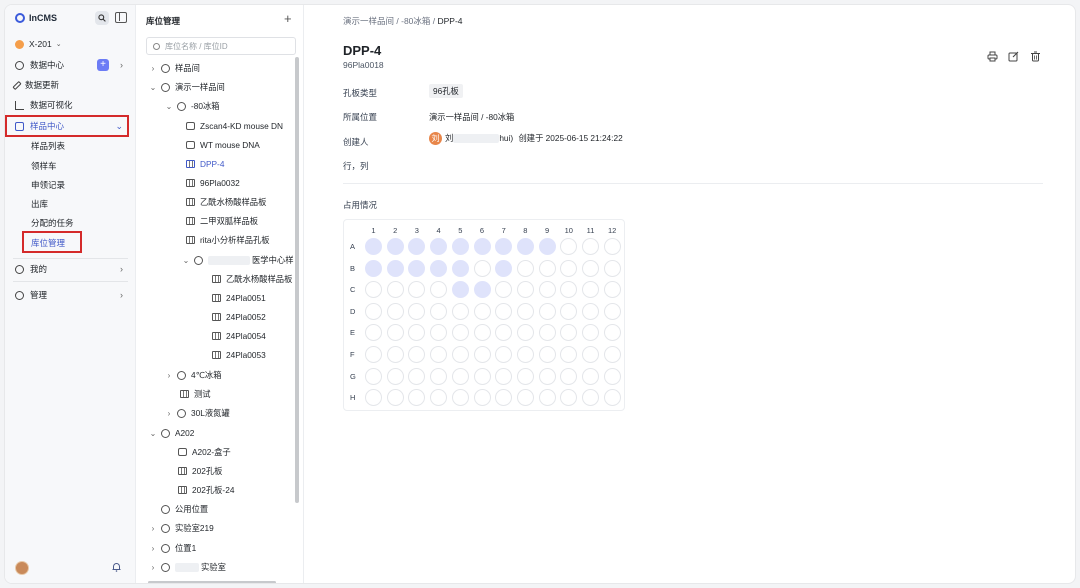  I want to click on tree-node: › 实验室, so click(187, 567).